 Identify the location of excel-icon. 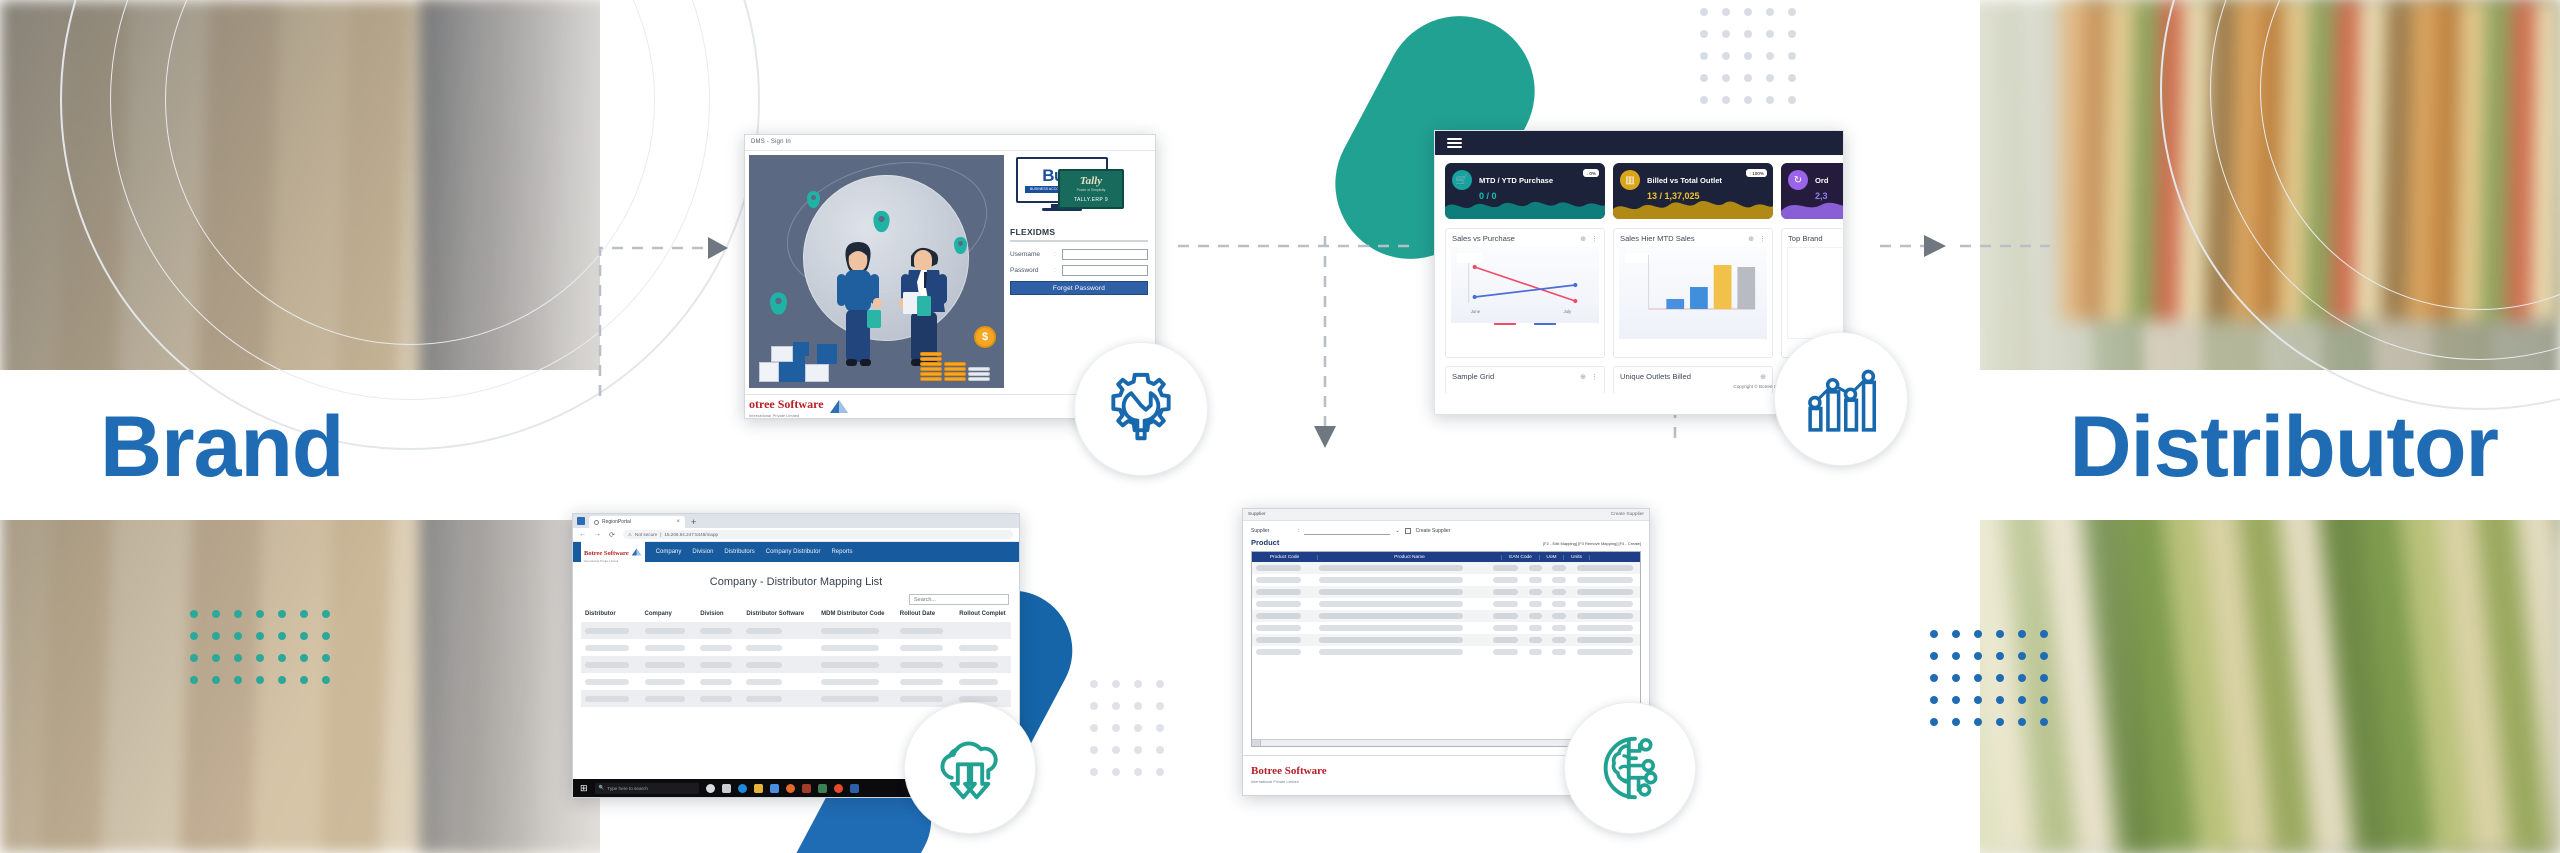
(854, 788).